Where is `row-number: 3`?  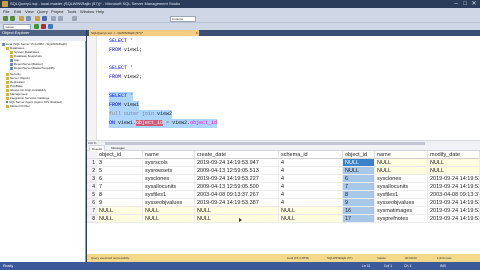 row-number: 3 is located at coordinates (92, 179).